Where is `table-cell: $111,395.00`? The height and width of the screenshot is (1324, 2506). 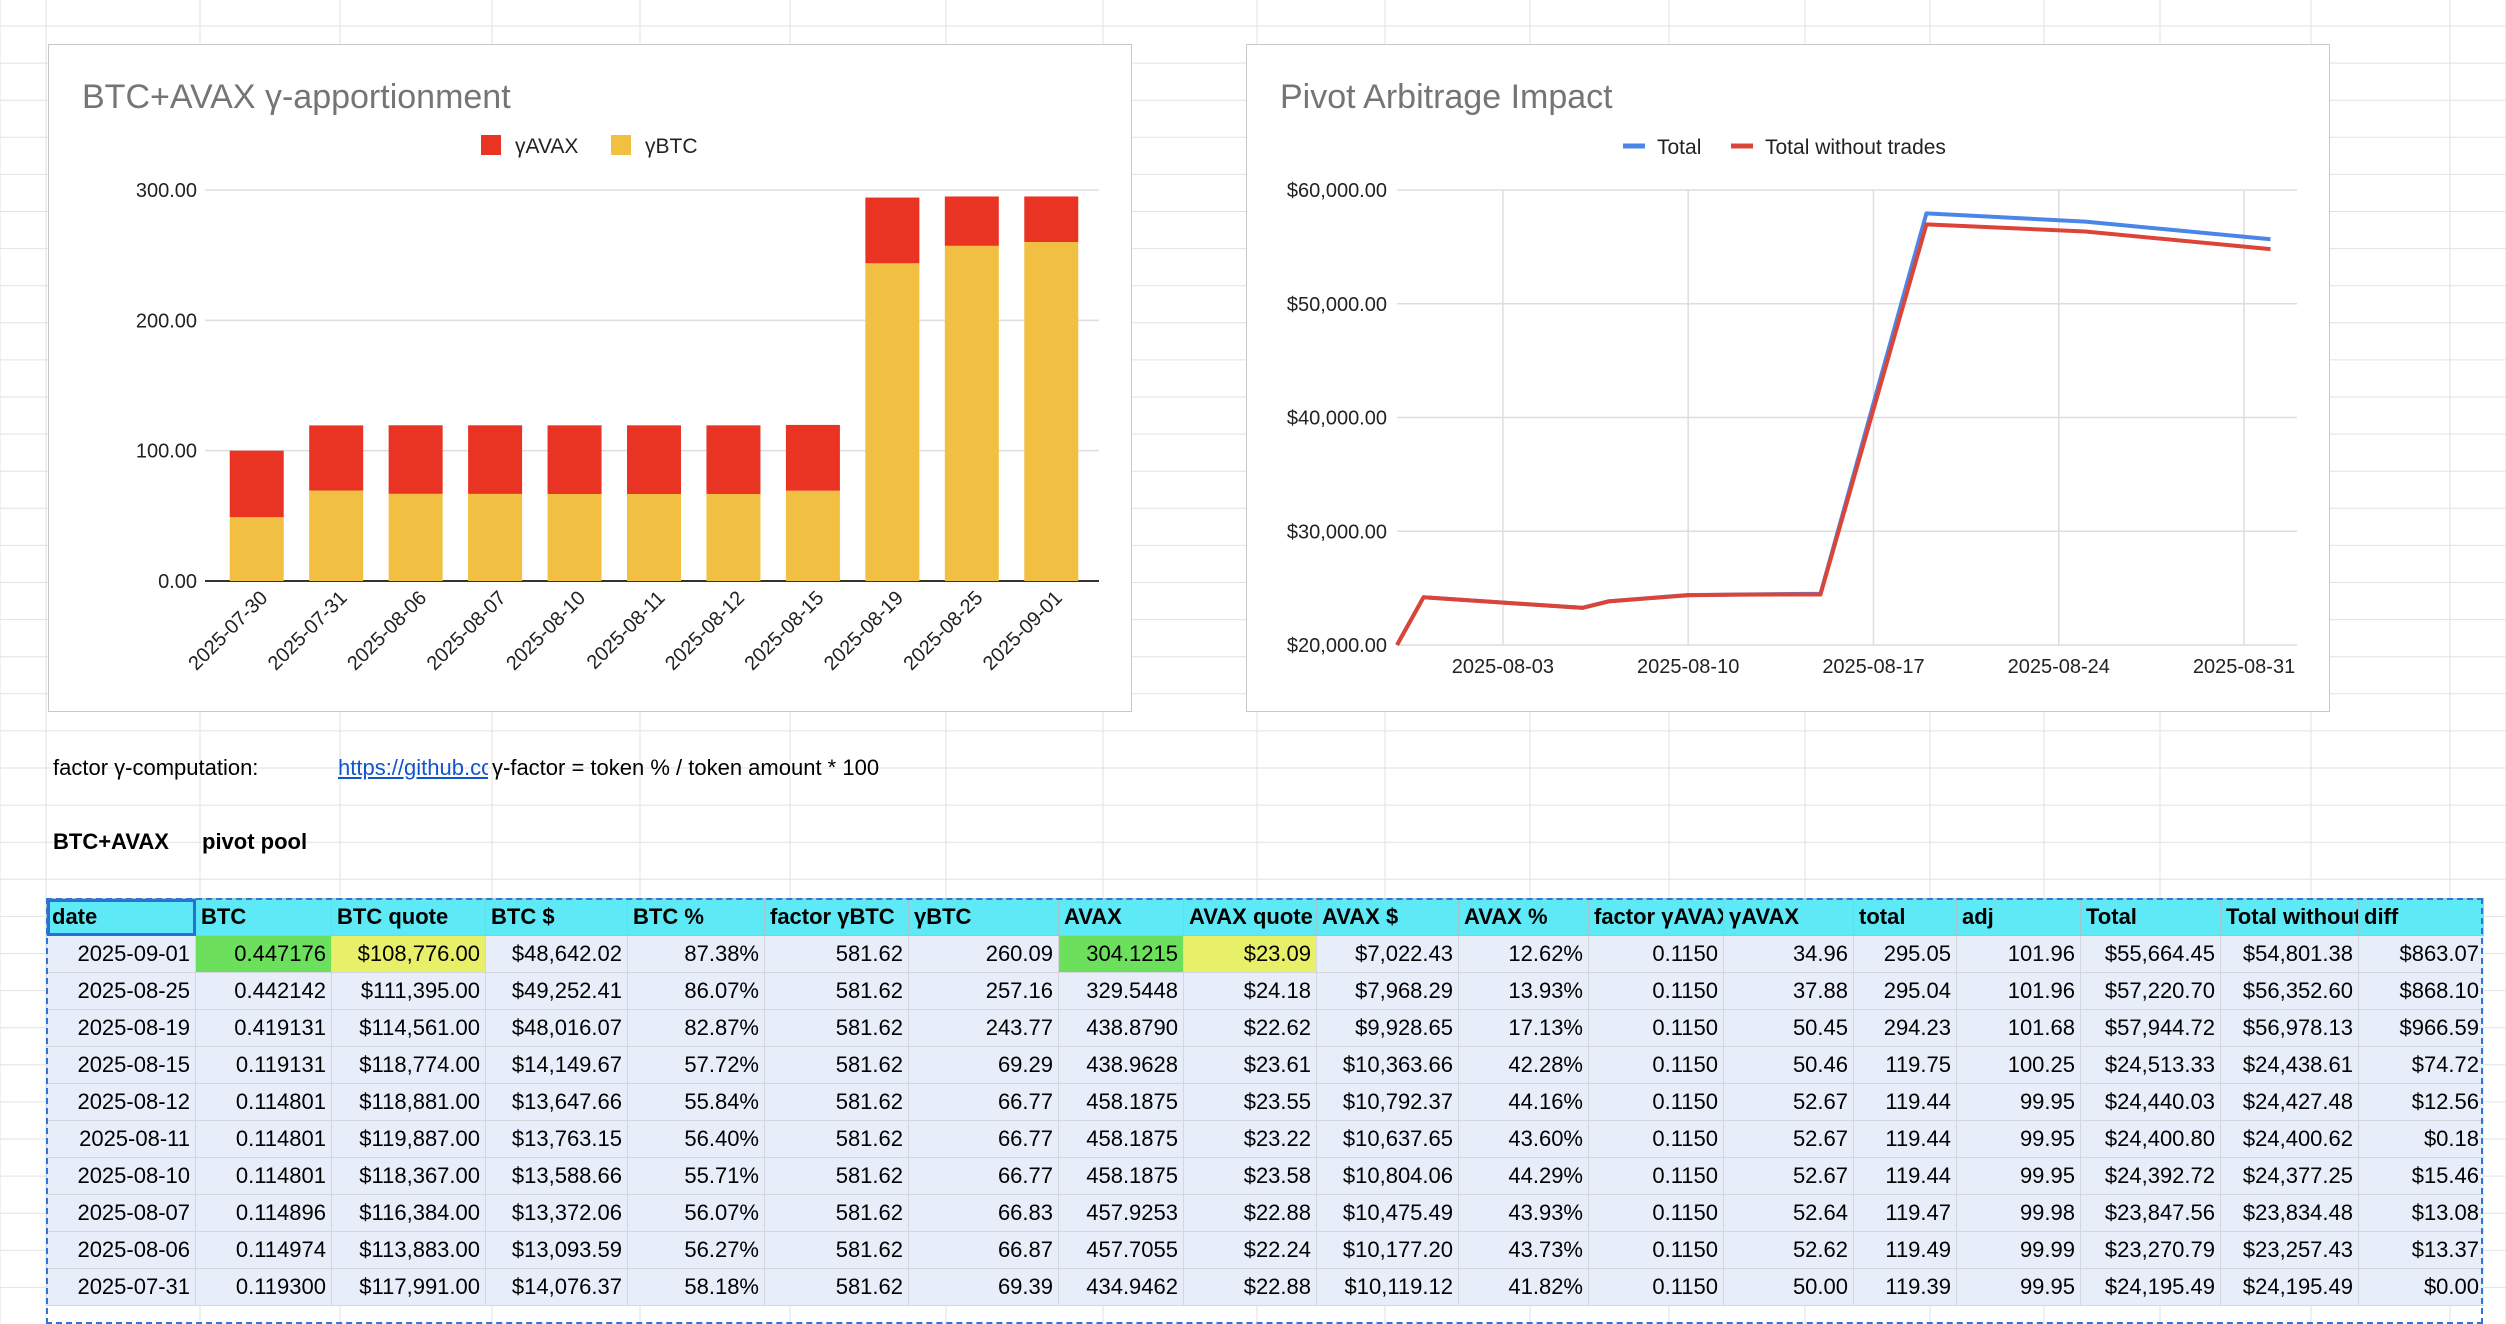 table-cell: $111,395.00 is located at coordinates (408, 991).